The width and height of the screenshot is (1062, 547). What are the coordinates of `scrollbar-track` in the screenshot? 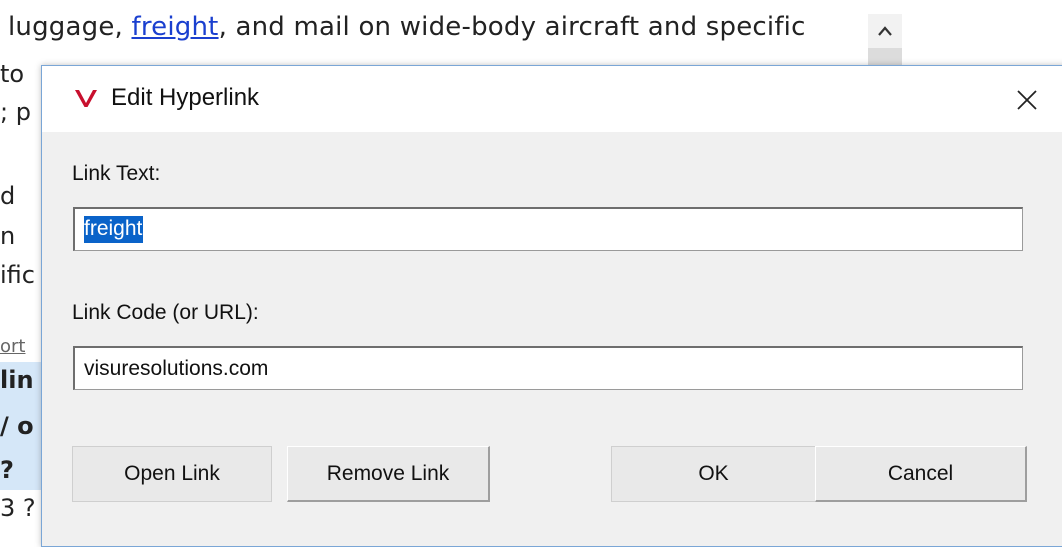 It's located at (885, 57).